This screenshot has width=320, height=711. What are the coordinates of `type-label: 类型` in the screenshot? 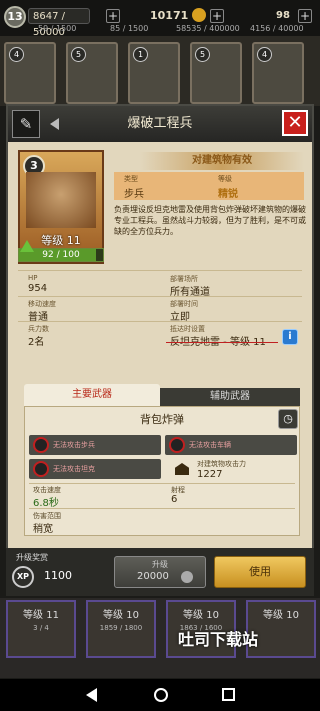 It's located at (131, 179).